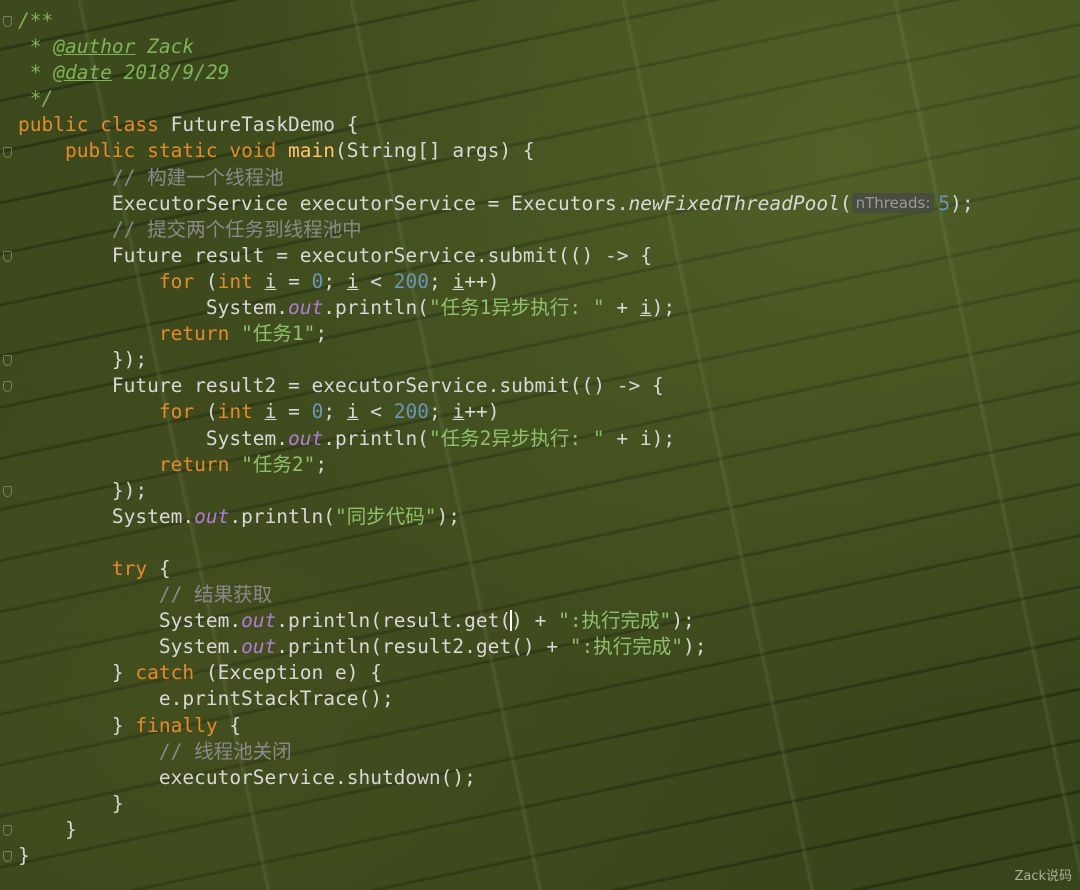 Image resolution: width=1080 pixels, height=890 pixels. Describe the element at coordinates (496, 752) in the screenshot. I see `code-line: // 线程池关闭` at that location.